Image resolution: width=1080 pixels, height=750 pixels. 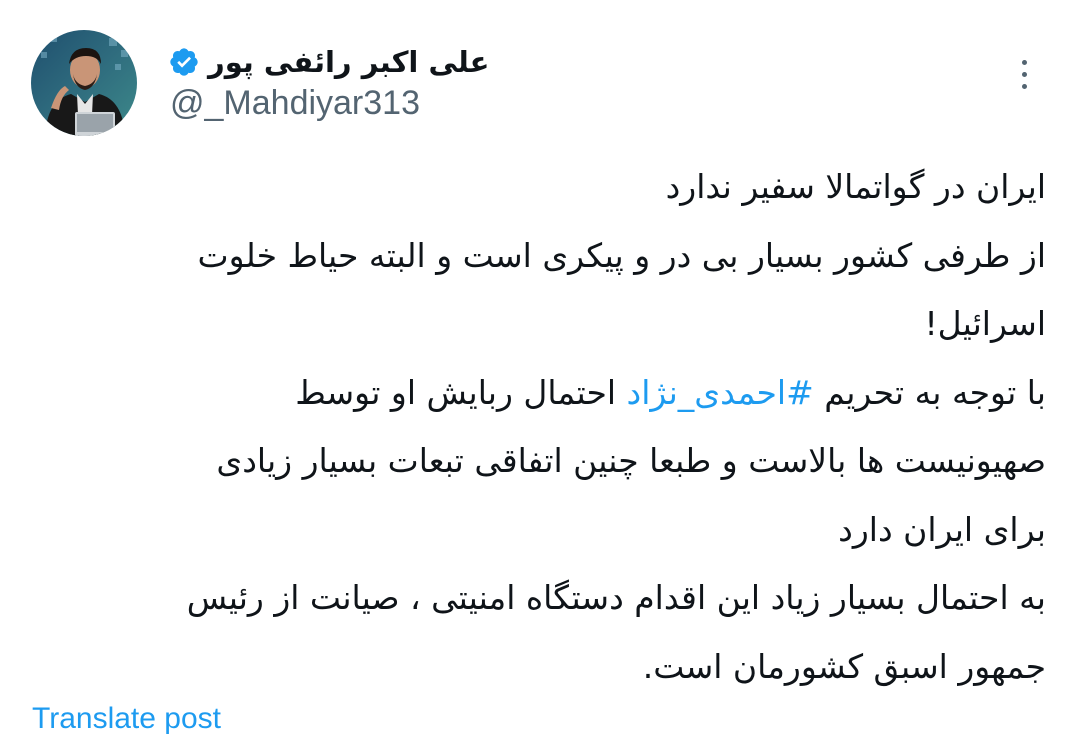 I want to click on tweet-text-segment: احتمال ربایش او توسط, so click(x=461, y=392).